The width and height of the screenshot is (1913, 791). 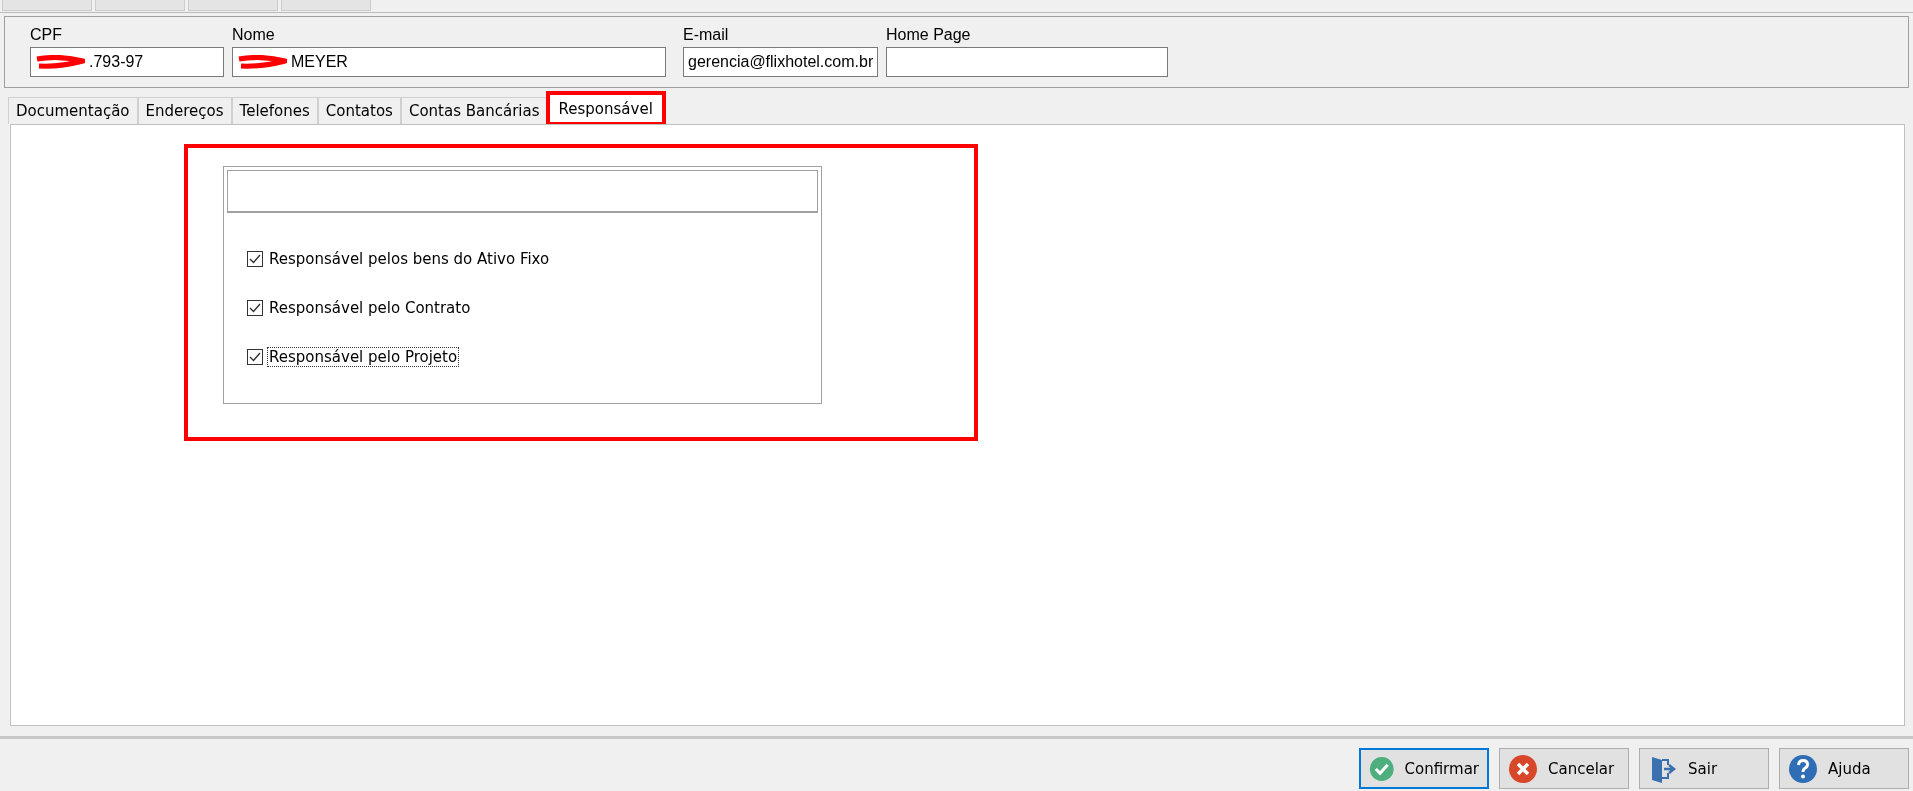 I want to click on input-field: .793-97, so click(x=127, y=62).